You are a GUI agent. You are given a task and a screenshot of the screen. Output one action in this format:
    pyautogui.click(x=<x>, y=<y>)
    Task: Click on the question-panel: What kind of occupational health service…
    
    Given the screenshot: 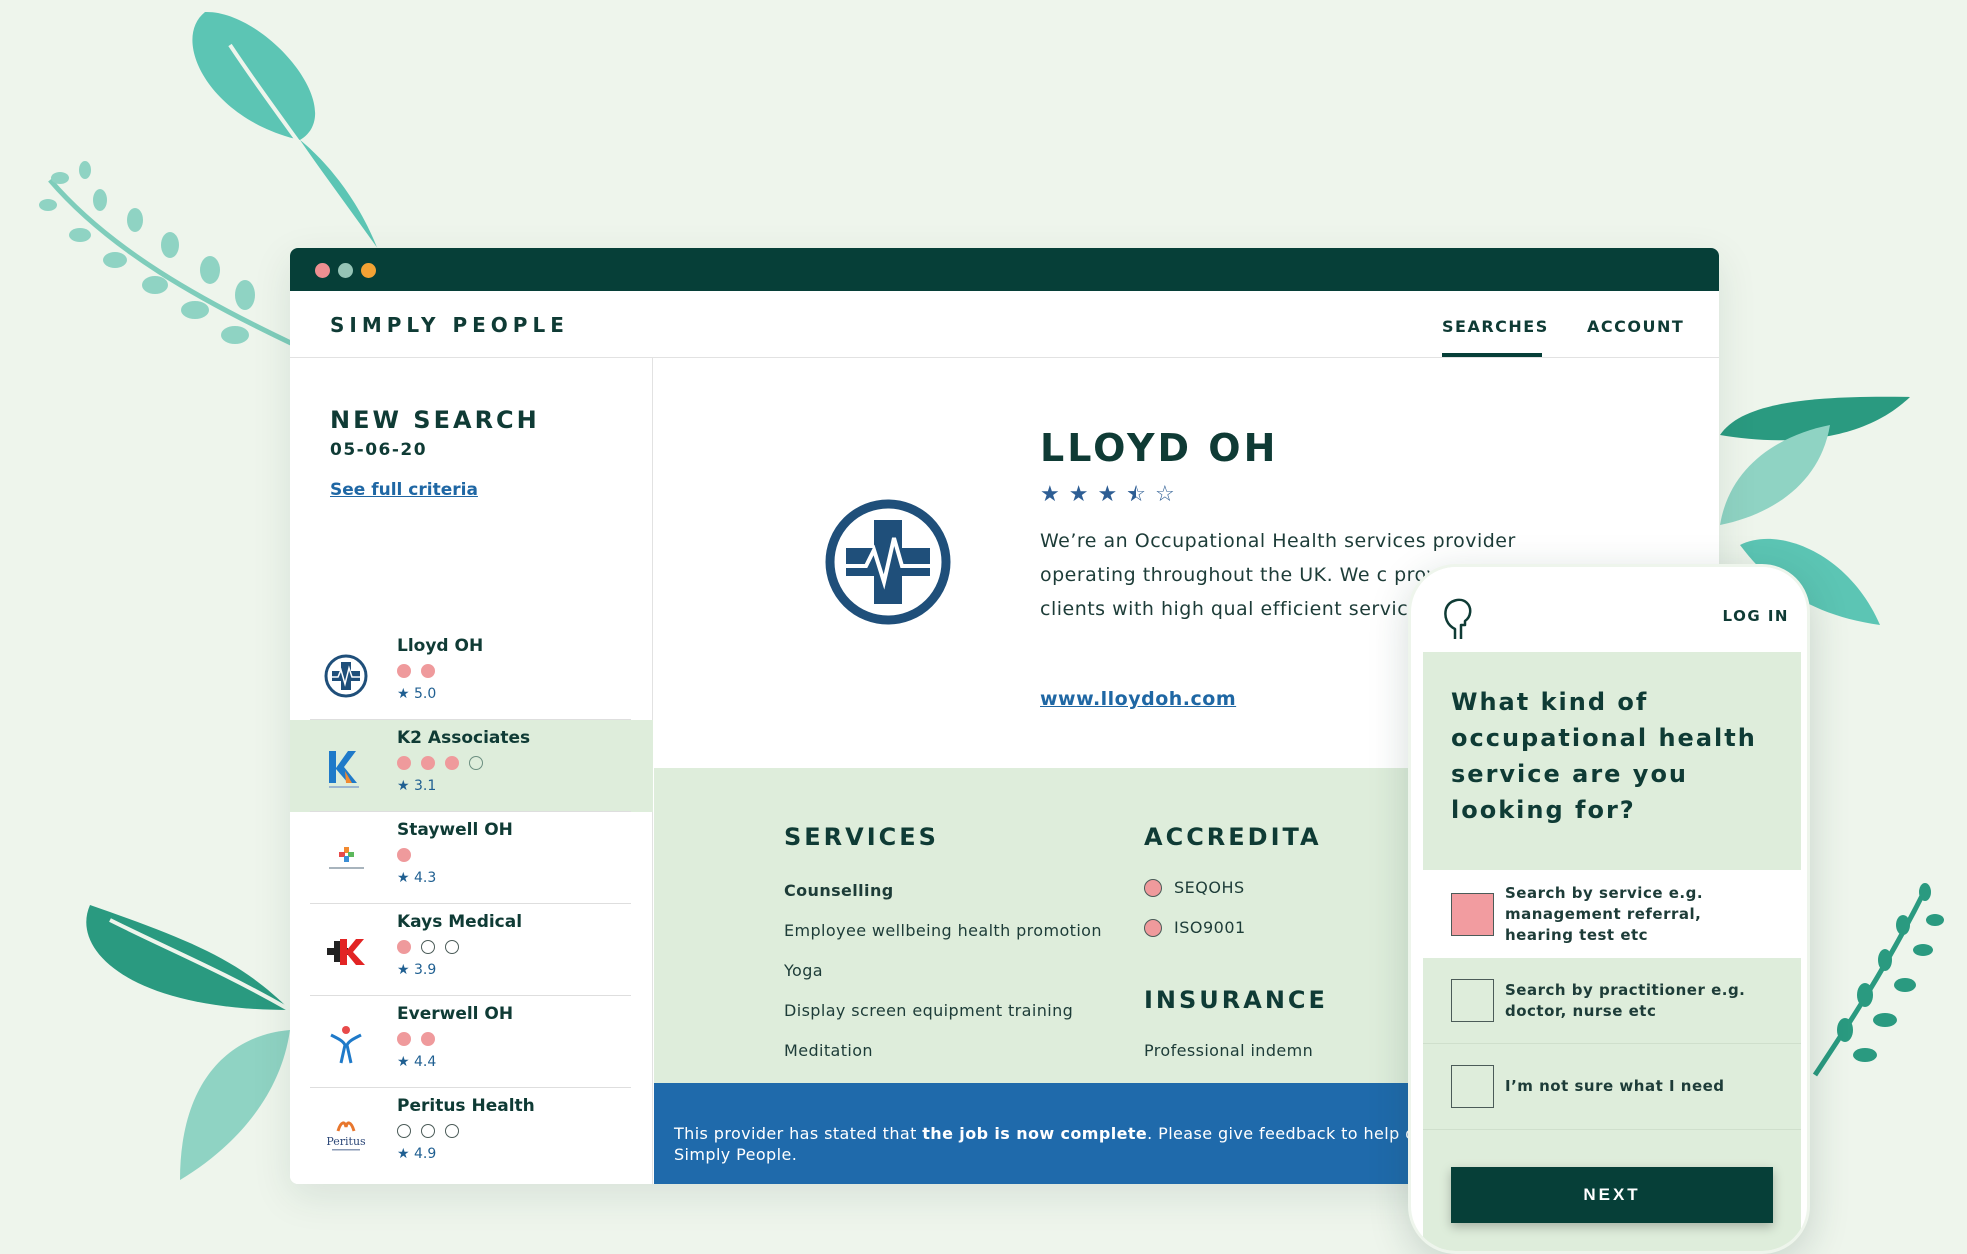 What is the action you would take?
    pyautogui.click(x=1612, y=761)
    